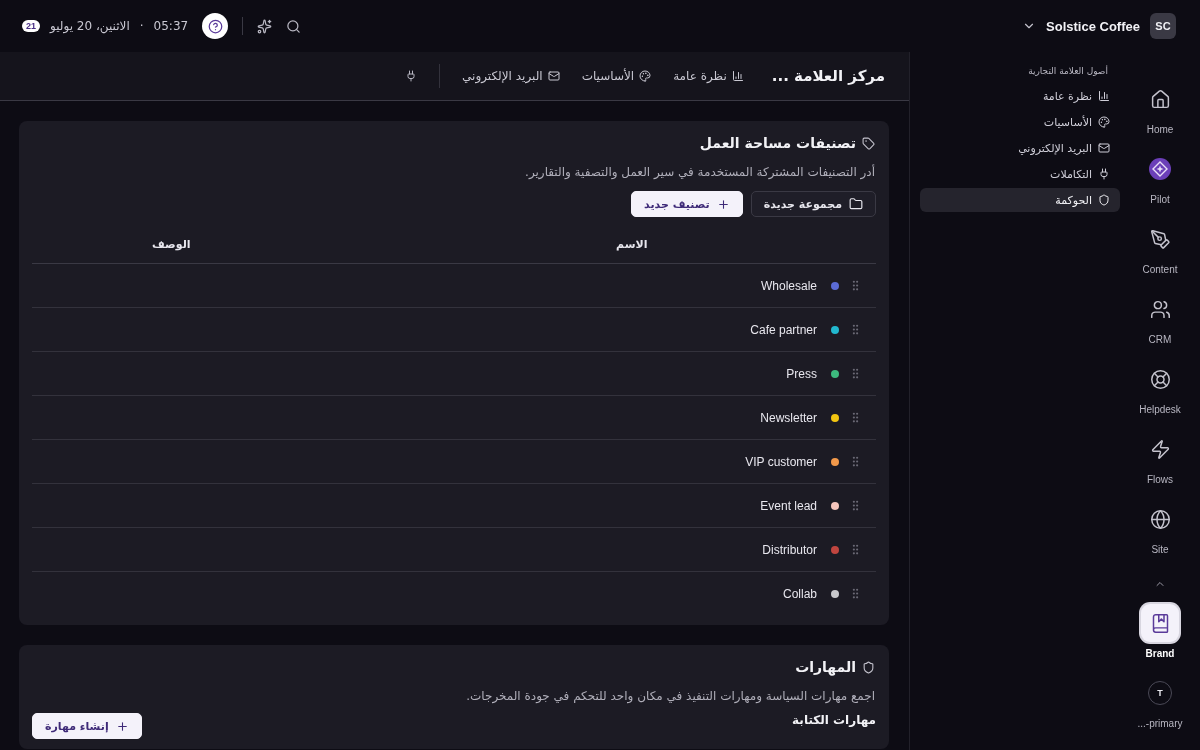 This screenshot has height=750, width=1200. I want to click on tag-name: Event lead, so click(788, 505).